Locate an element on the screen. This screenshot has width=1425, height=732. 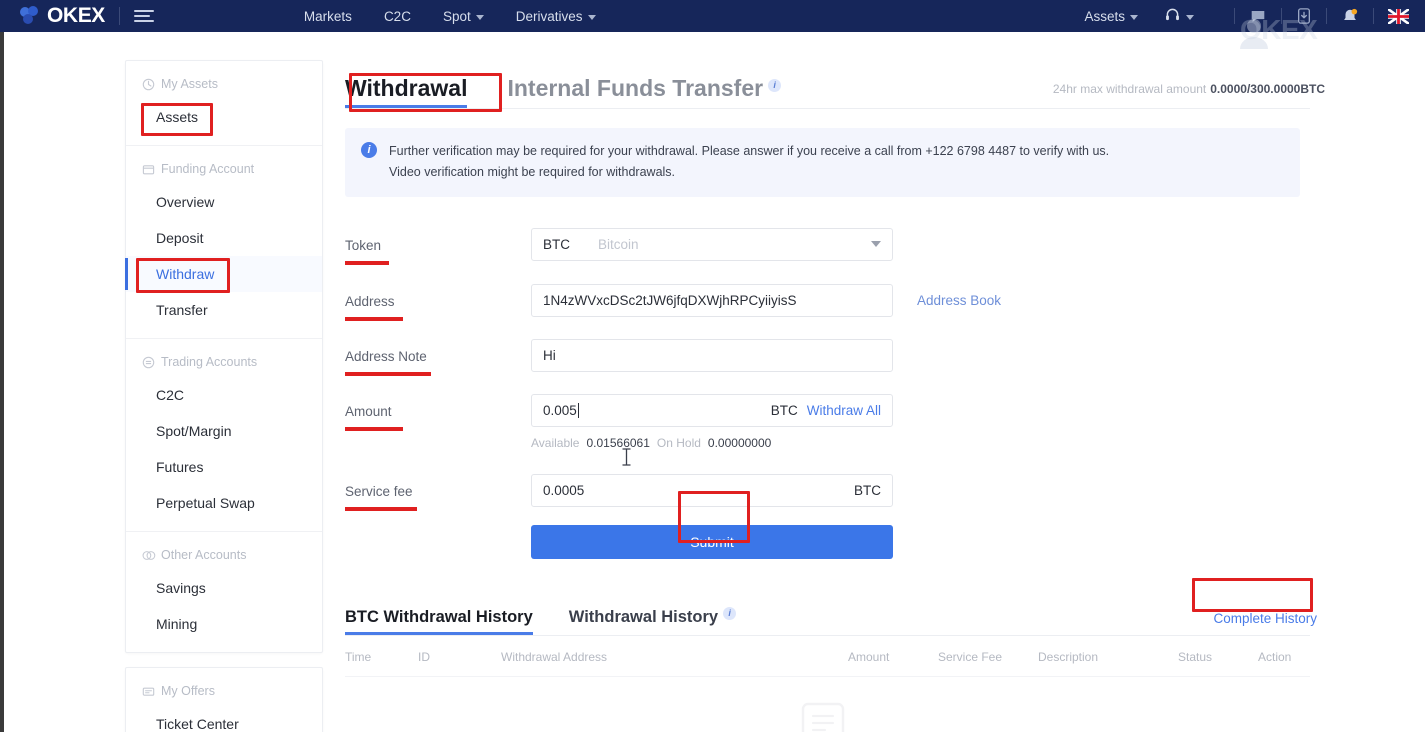
sidebar-group-label: Funding Account is located at coordinates (208, 169).